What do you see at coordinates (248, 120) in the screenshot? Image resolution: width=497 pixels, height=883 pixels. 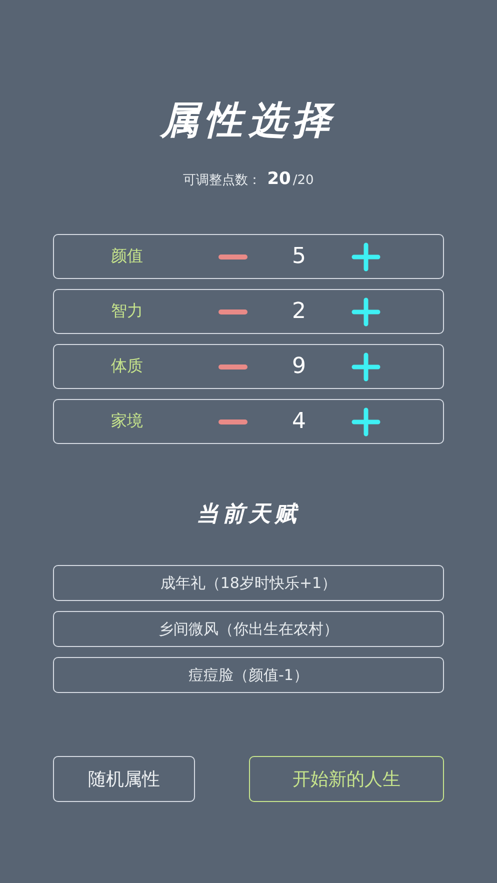 I see `page-title: 属性选择` at bounding box center [248, 120].